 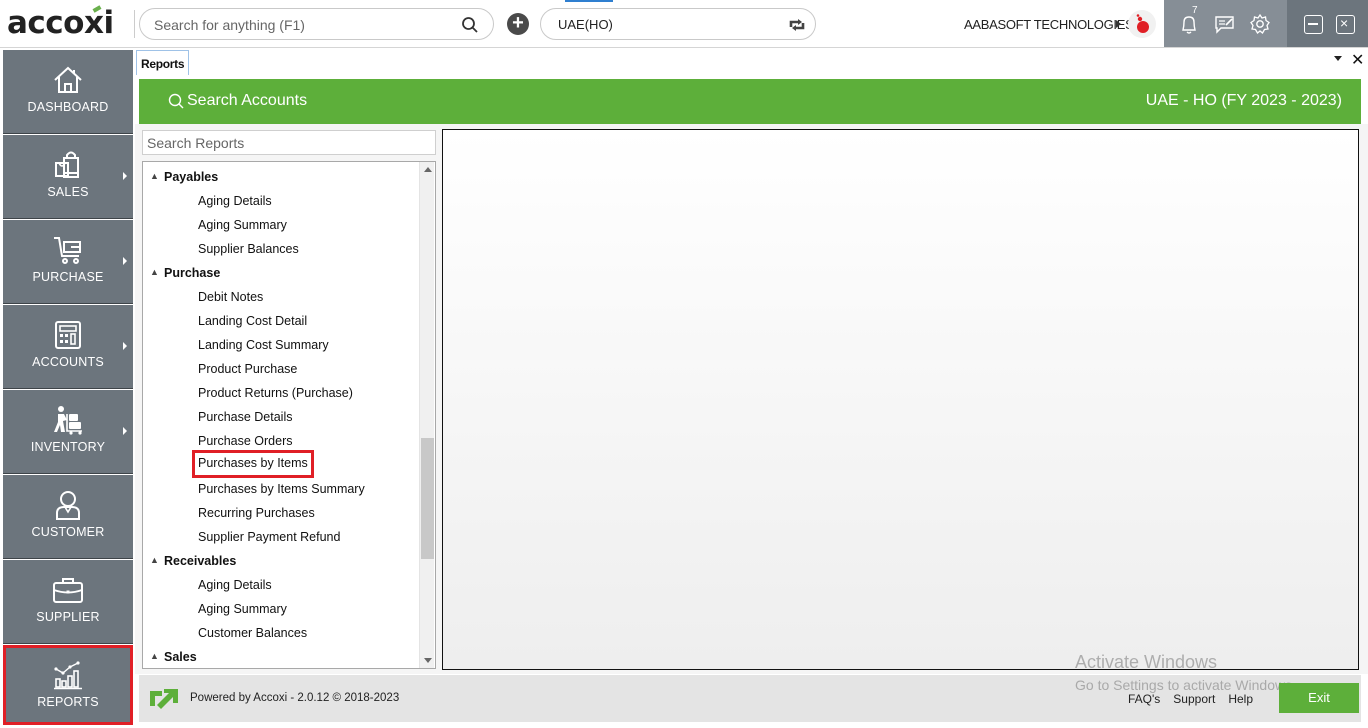 I want to click on tree-group: ▲ Sales, so click(x=173, y=657).